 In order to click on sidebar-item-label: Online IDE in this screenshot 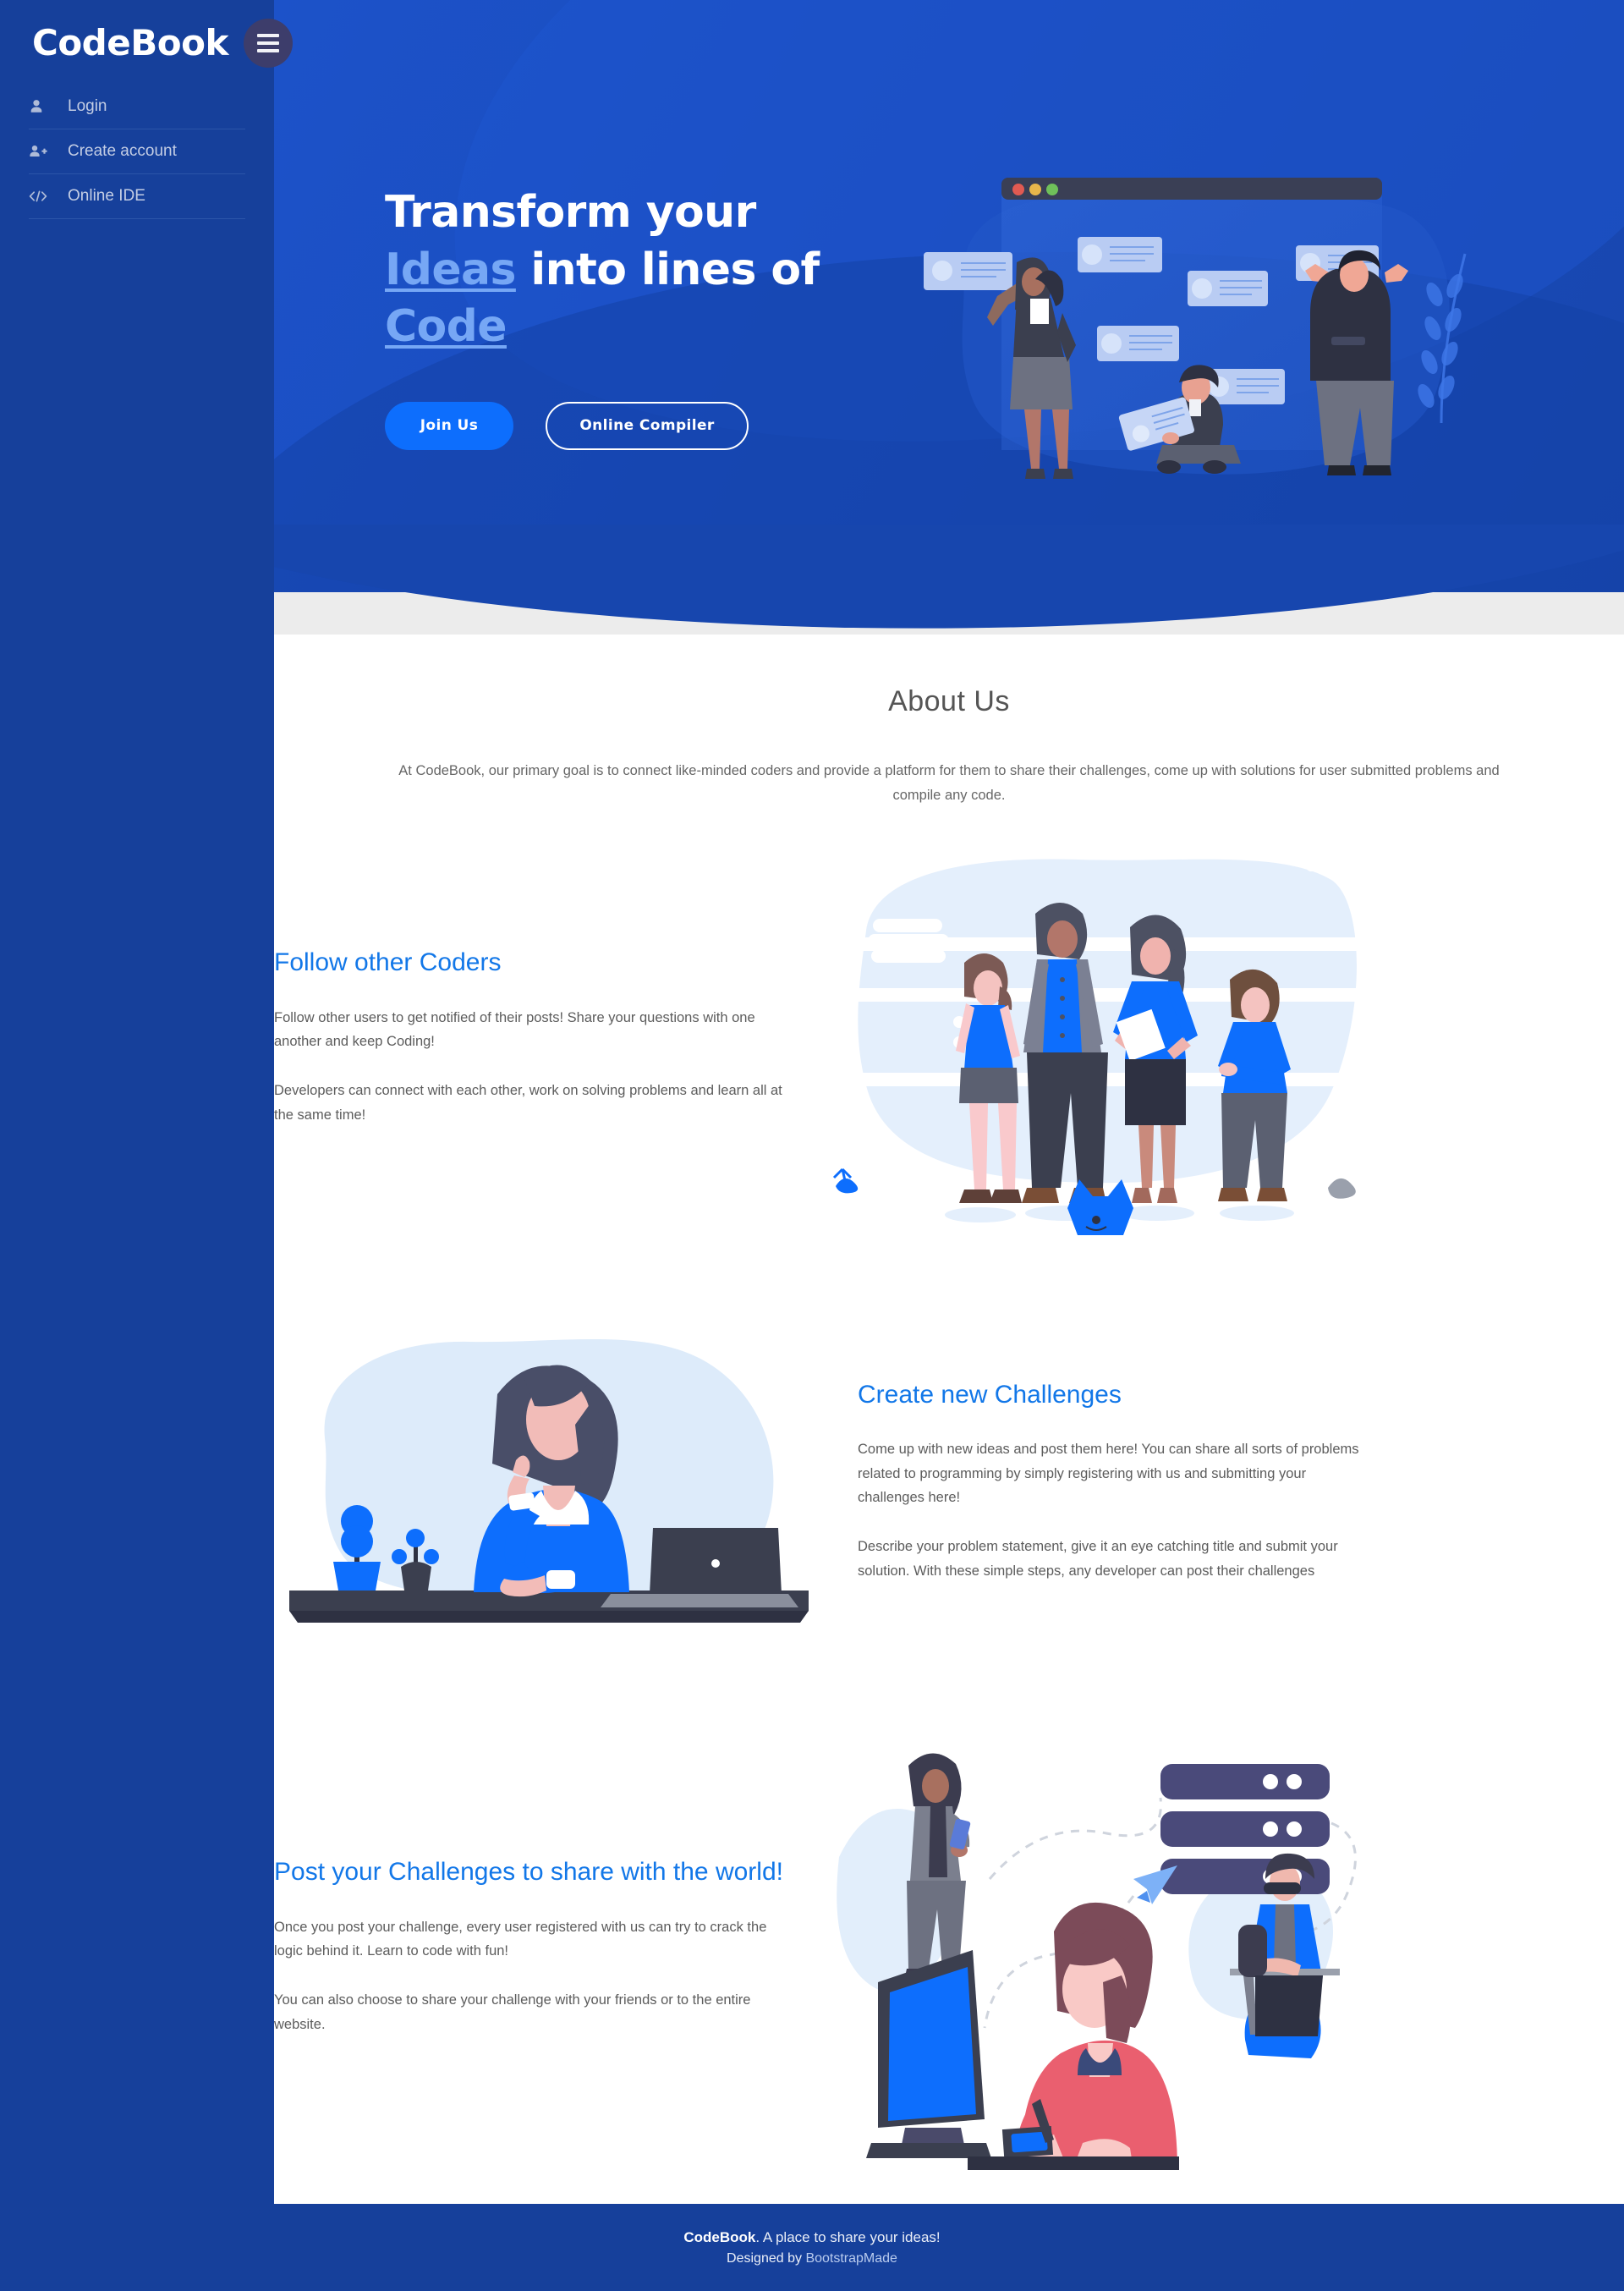, I will do `click(107, 196)`.